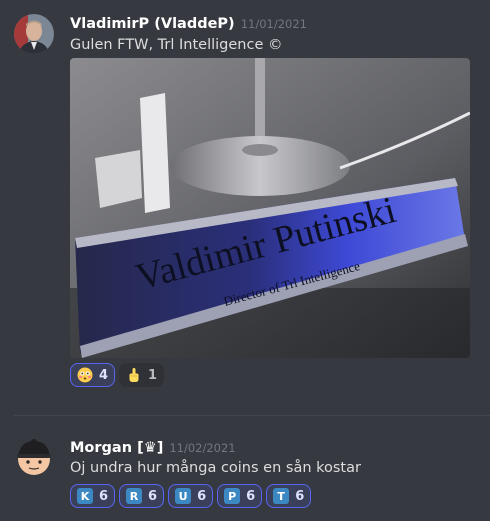 This screenshot has height=521, width=490. I want to click on regional-letter: U, so click(183, 496).